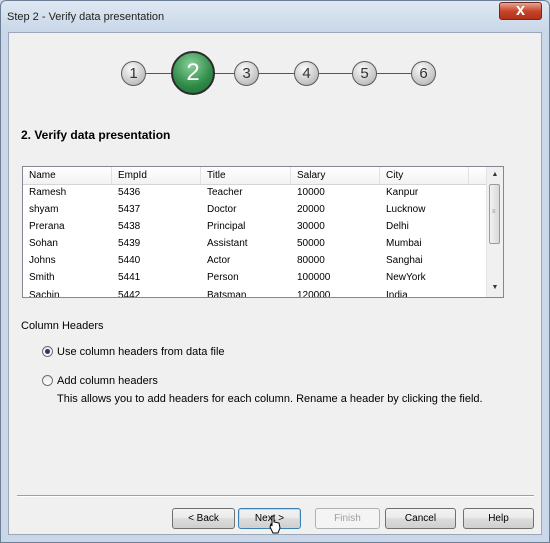 Image resolution: width=550 pixels, height=543 pixels. I want to click on table-cell: shyam, so click(44, 209).